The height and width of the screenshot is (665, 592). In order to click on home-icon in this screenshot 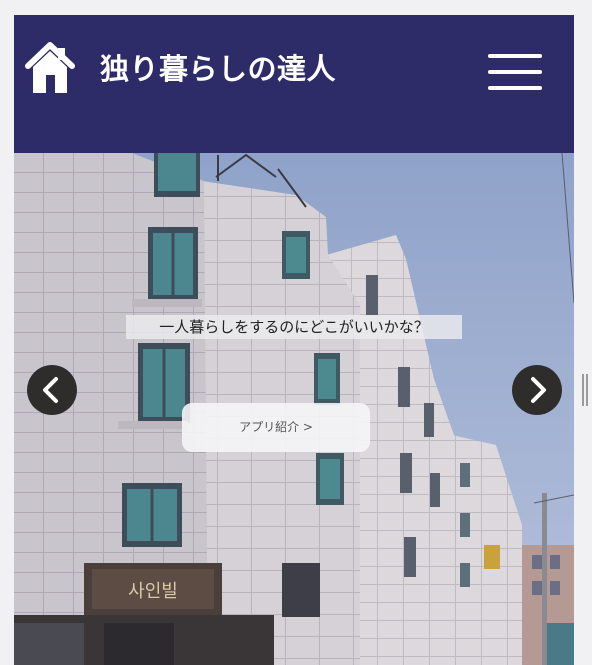, I will do `click(50, 67)`.